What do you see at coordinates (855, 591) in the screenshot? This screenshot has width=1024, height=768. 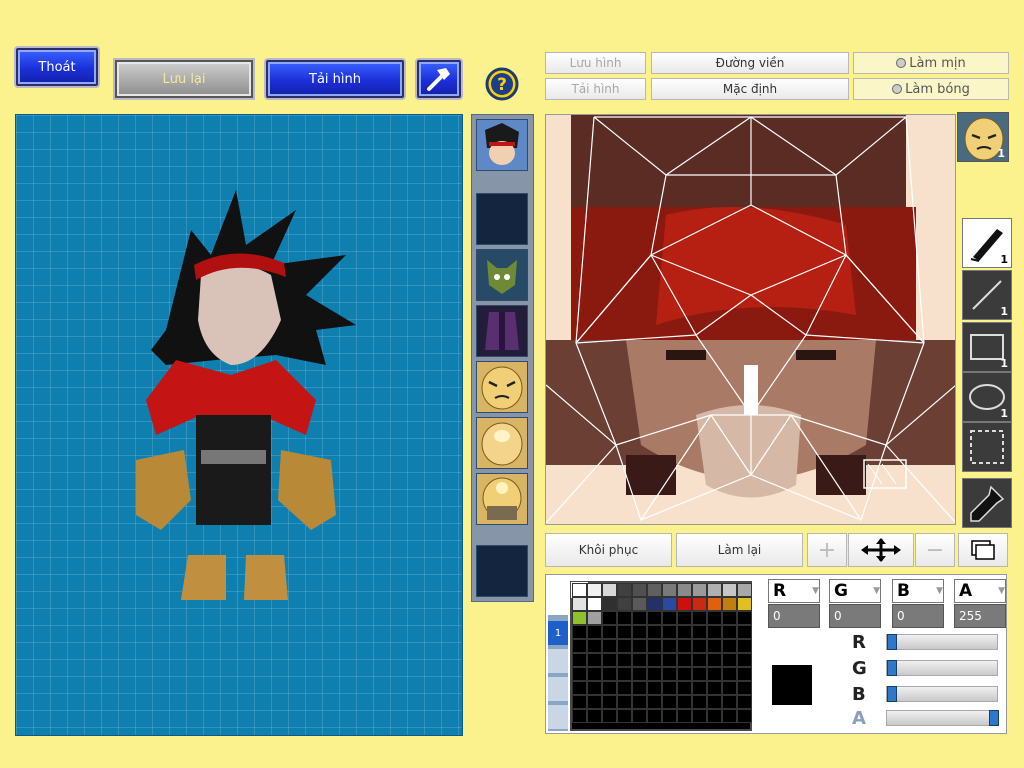 I see `green-channel-header: G ▼` at bounding box center [855, 591].